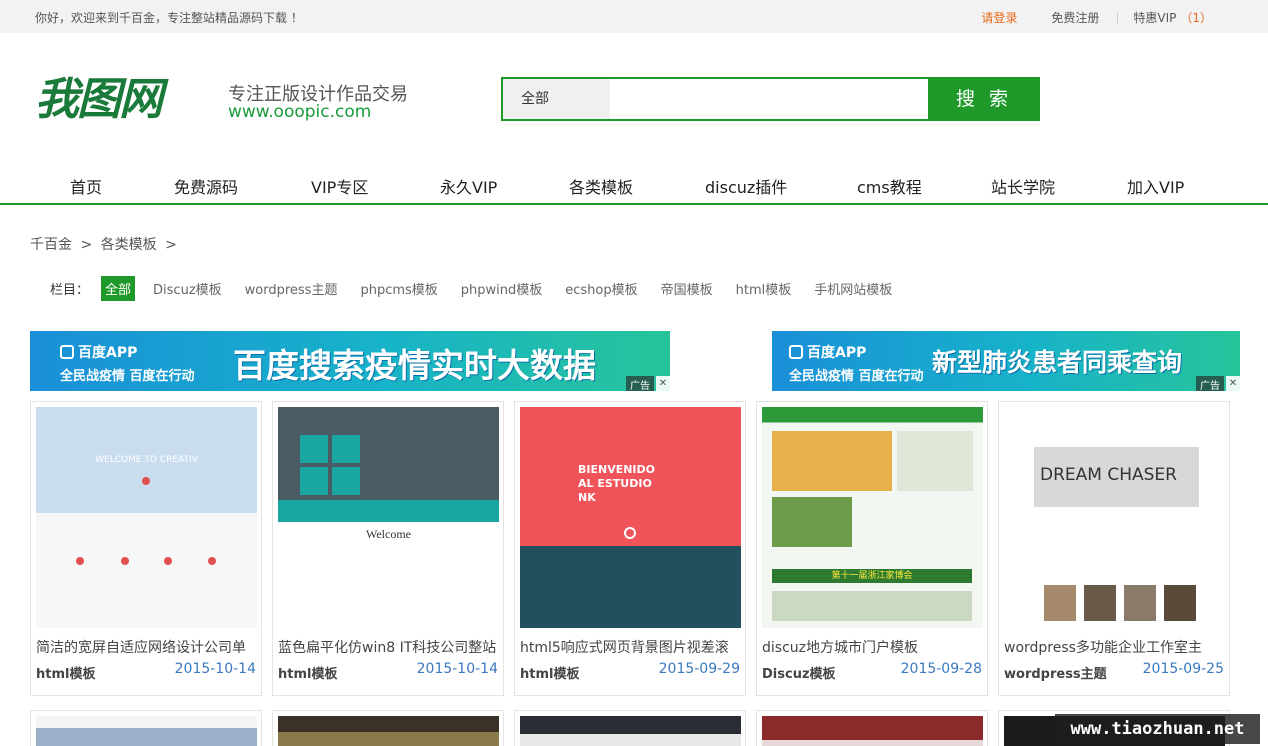 This screenshot has height=746, width=1268. I want to click on login-link: 请登录, so click(999, 17).